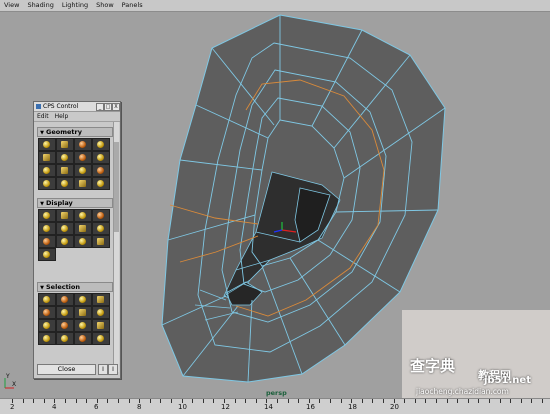  I want to click on menu-lighting: Lighting, so click(75, 5).